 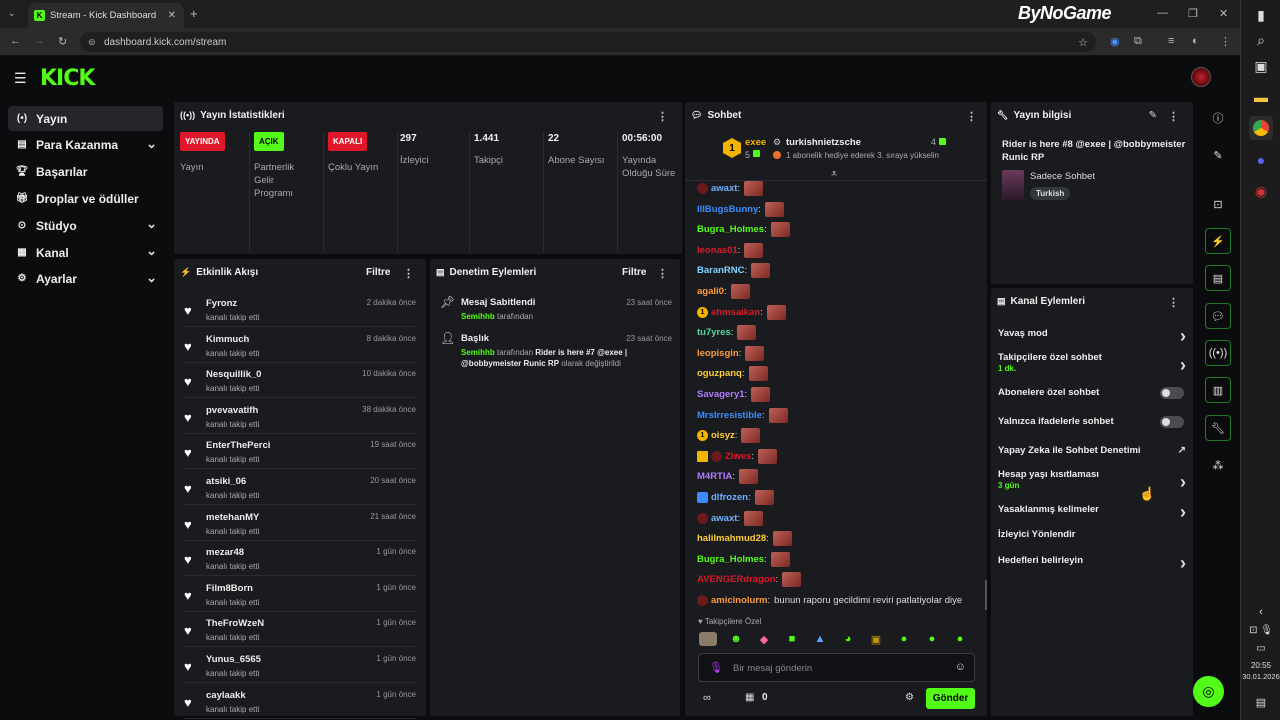 What do you see at coordinates (1261, 97) in the screenshot?
I see `file-explorer-icon: ▬` at bounding box center [1261, 97].